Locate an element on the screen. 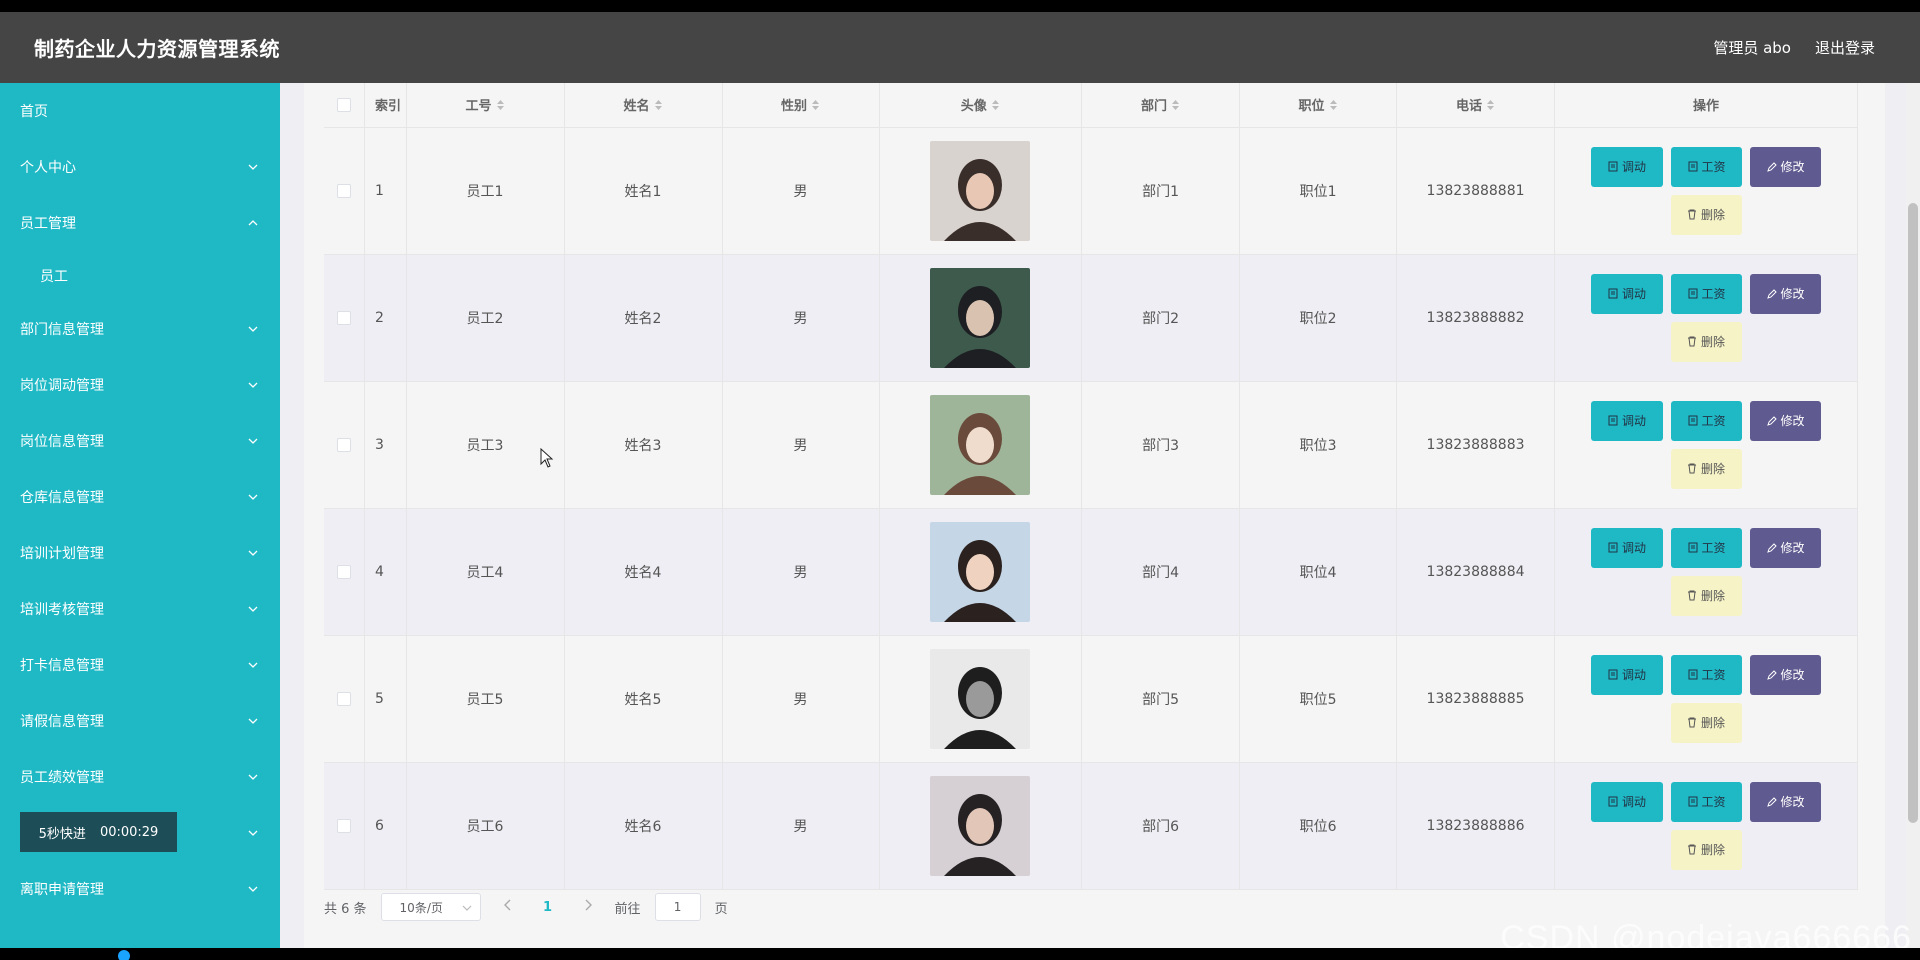 The height and width of the screenshot is (960, 1920). select-all-cell is located at coordinates (344, 105).